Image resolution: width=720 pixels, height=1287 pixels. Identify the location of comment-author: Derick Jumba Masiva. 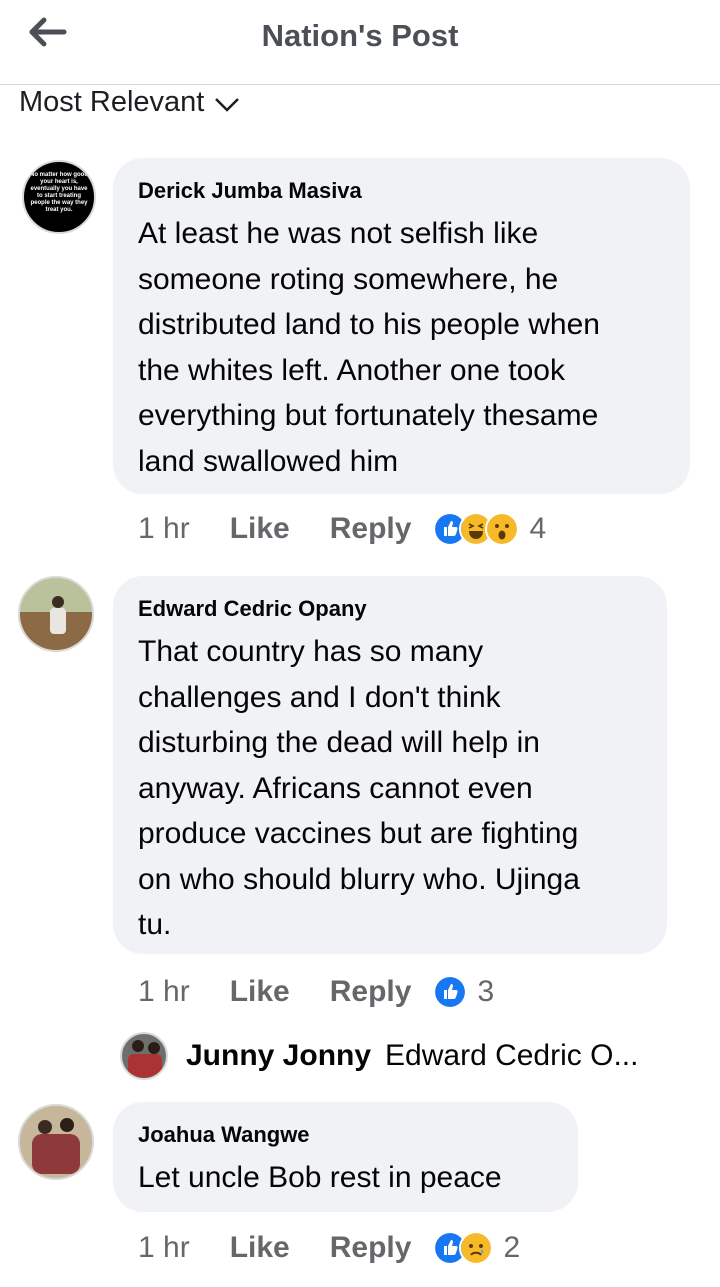
(250, 191).